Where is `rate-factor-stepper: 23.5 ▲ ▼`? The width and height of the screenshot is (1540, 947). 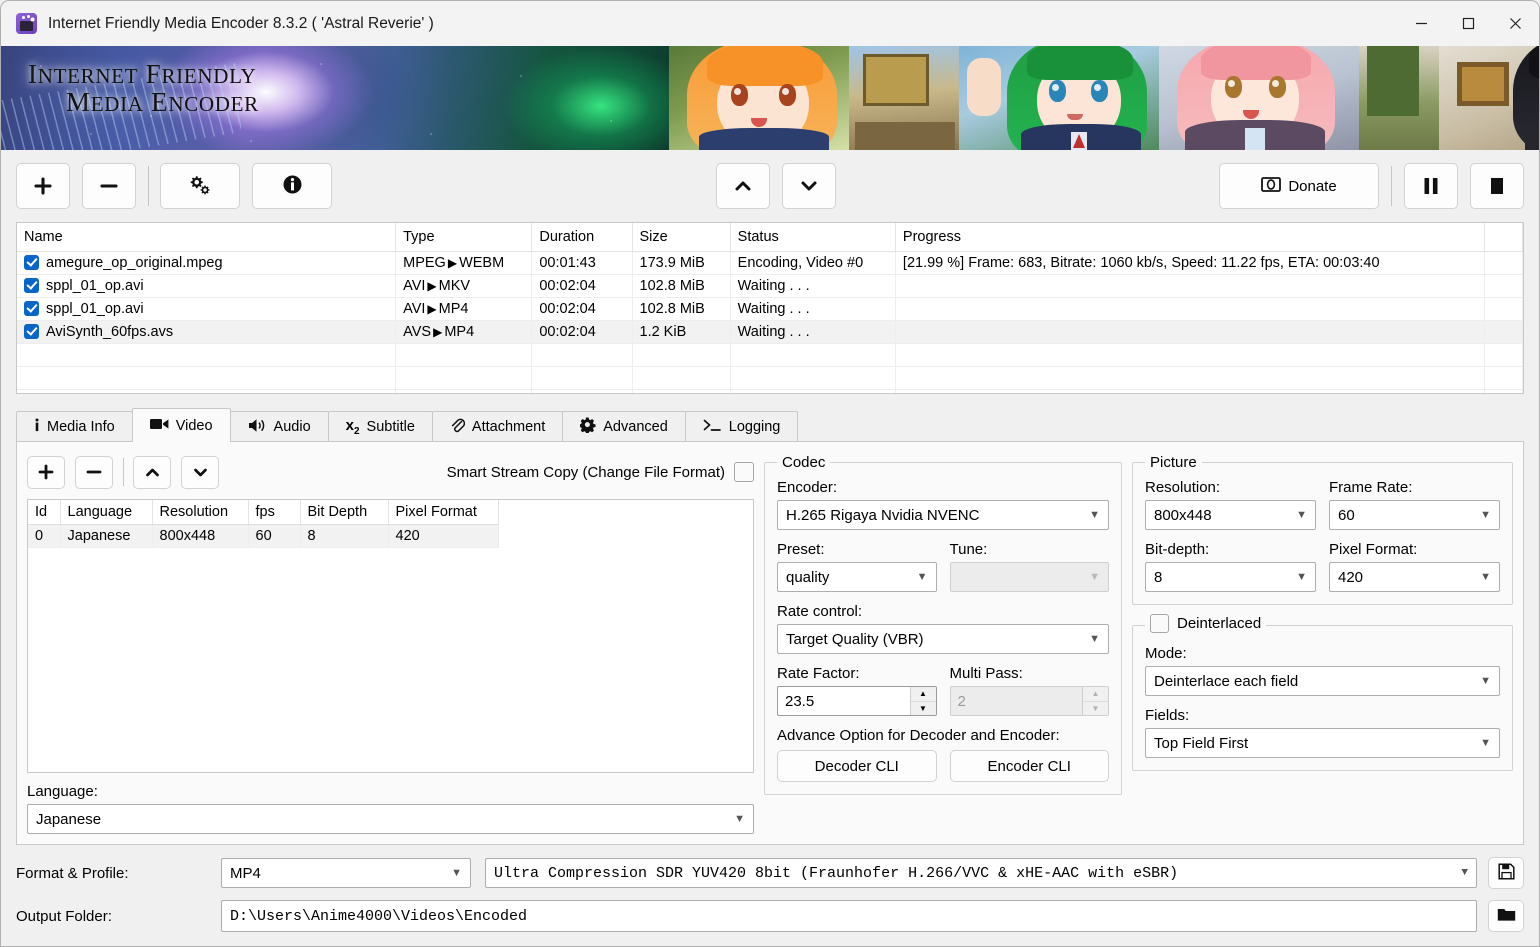
rate-factor-stepper: 23.5 ▲ ▼ is located at coordinates (857, 701).